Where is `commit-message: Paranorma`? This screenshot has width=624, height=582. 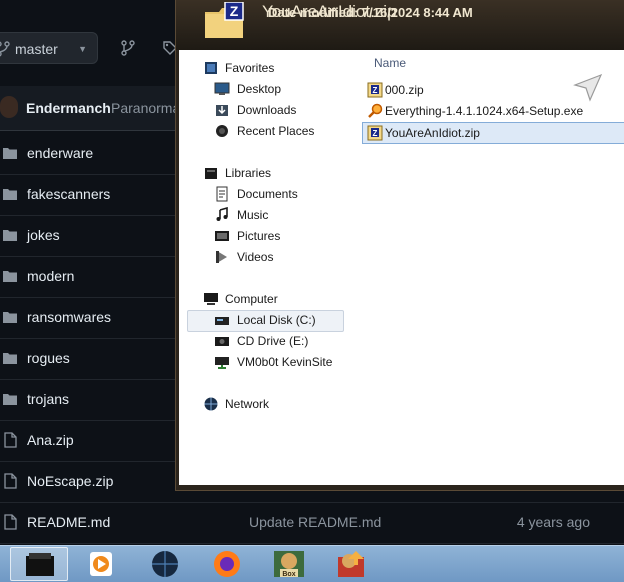
commit-message: Paranorma is located at coordinates (145, 108).